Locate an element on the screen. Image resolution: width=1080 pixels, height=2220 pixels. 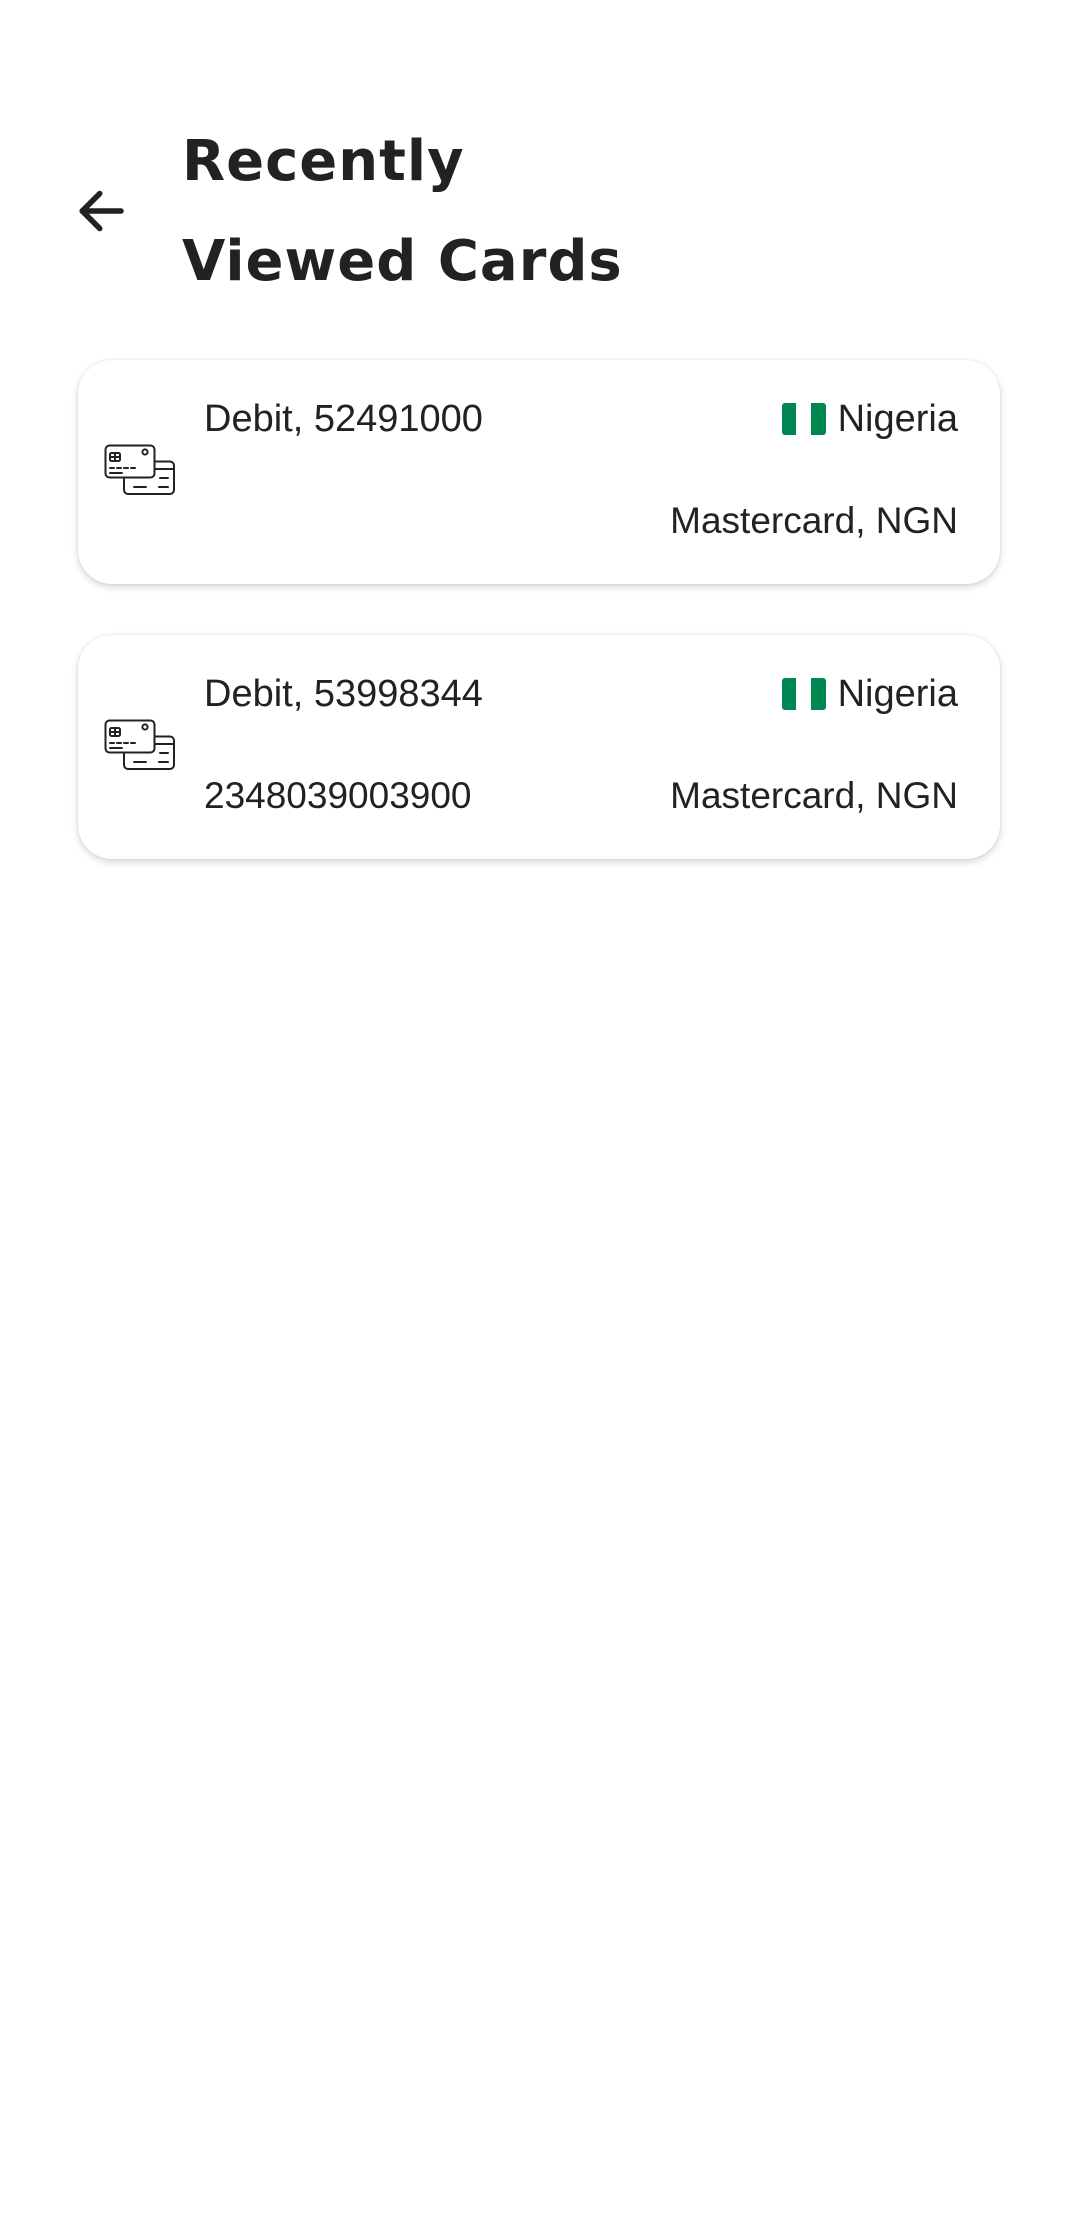
header: Recently Viewed Cards is located at coordinates (540, 165).